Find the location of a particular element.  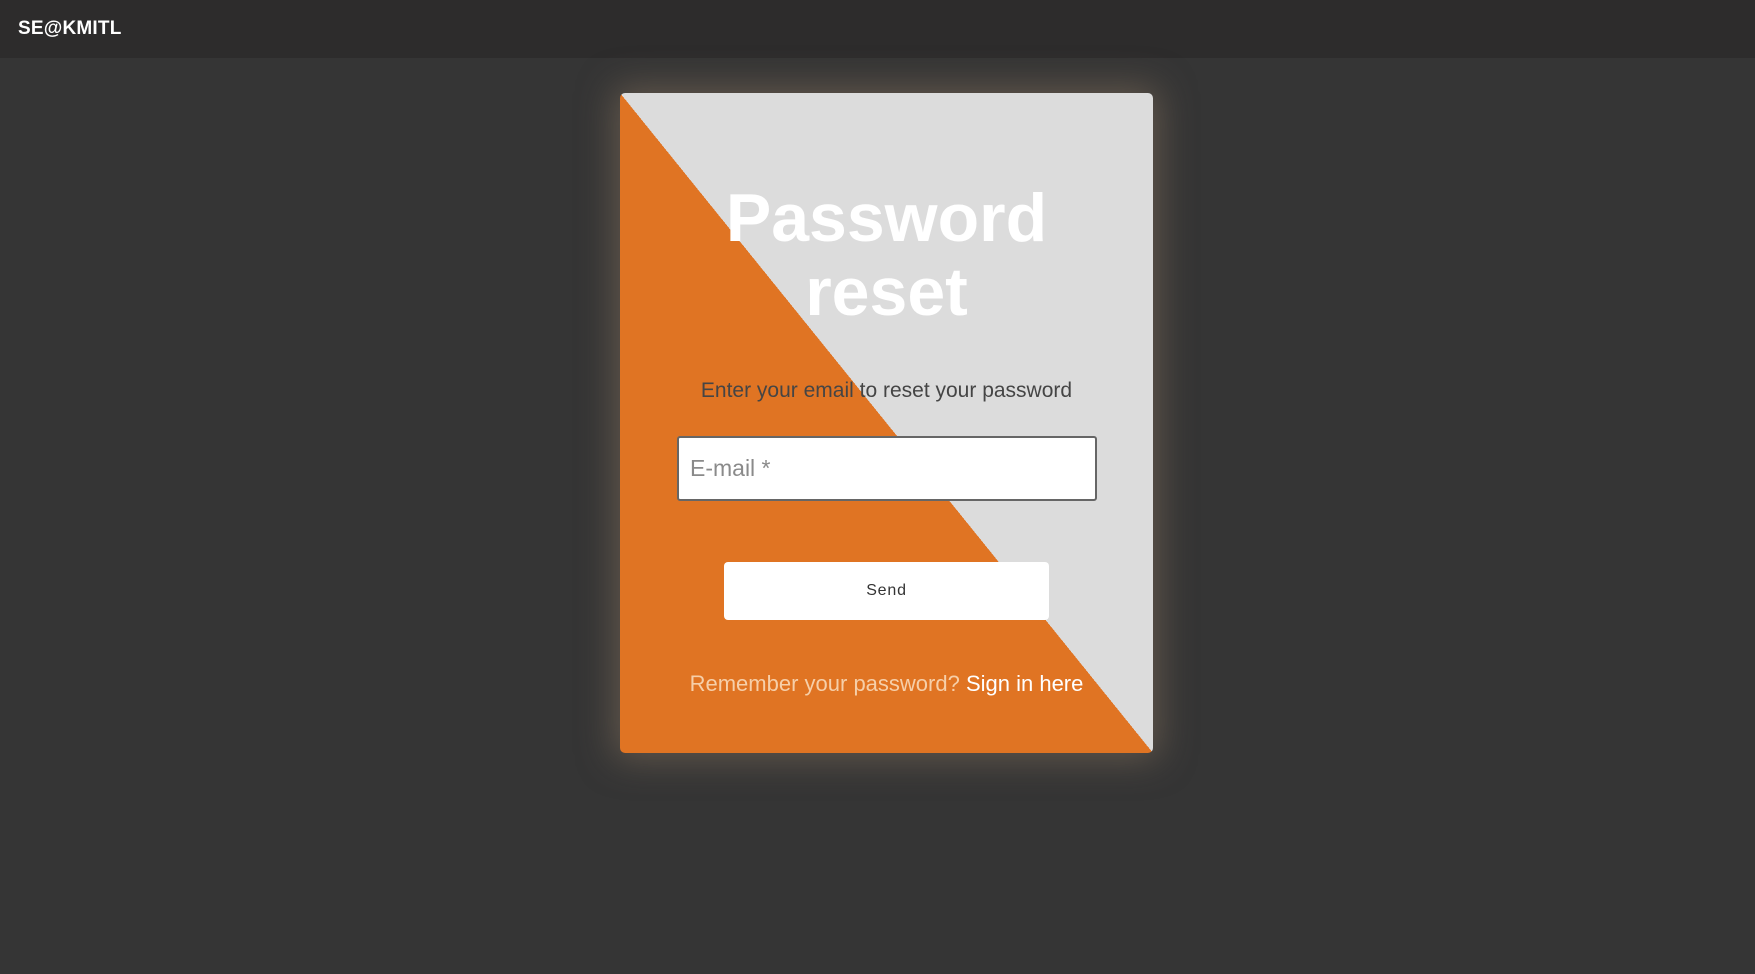

send-button: Send is located at coordinates (886, 591).